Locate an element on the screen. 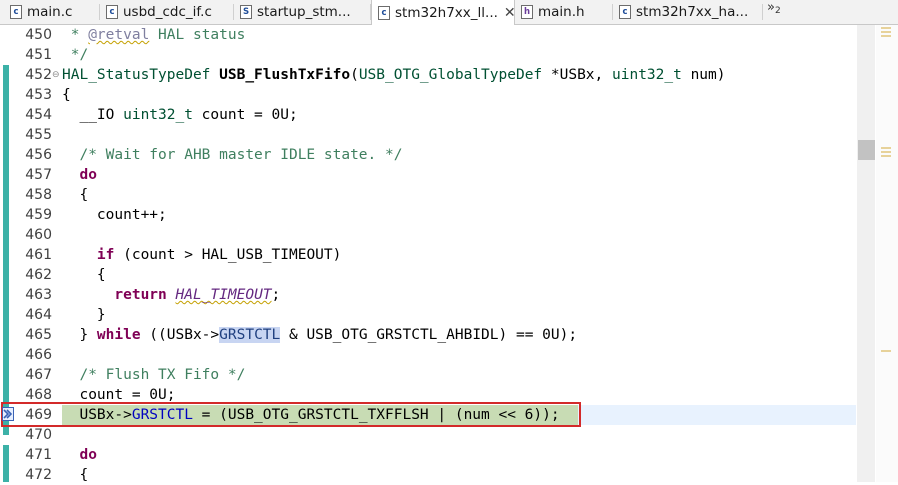  code-token: HAL_StatusTypeDef is located at coordinates (136, 75).